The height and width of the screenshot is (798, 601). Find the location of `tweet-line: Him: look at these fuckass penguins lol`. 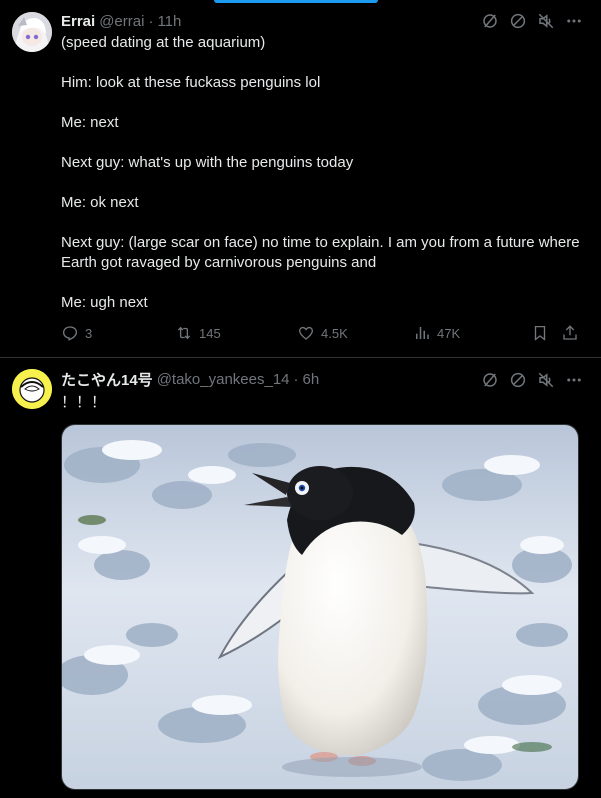

tweet-line: Him: look at these fuckass penguins lol is located at coordinates (191, 82).